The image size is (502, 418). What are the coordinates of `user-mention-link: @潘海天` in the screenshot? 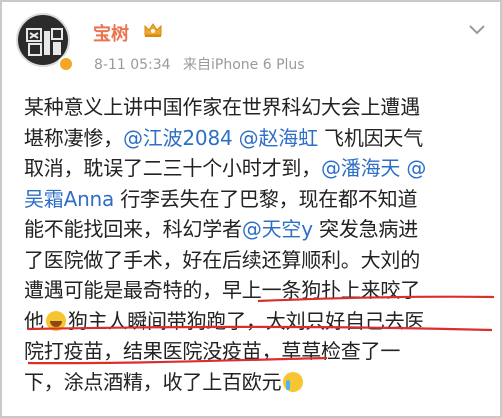 It's located at (360, 168).